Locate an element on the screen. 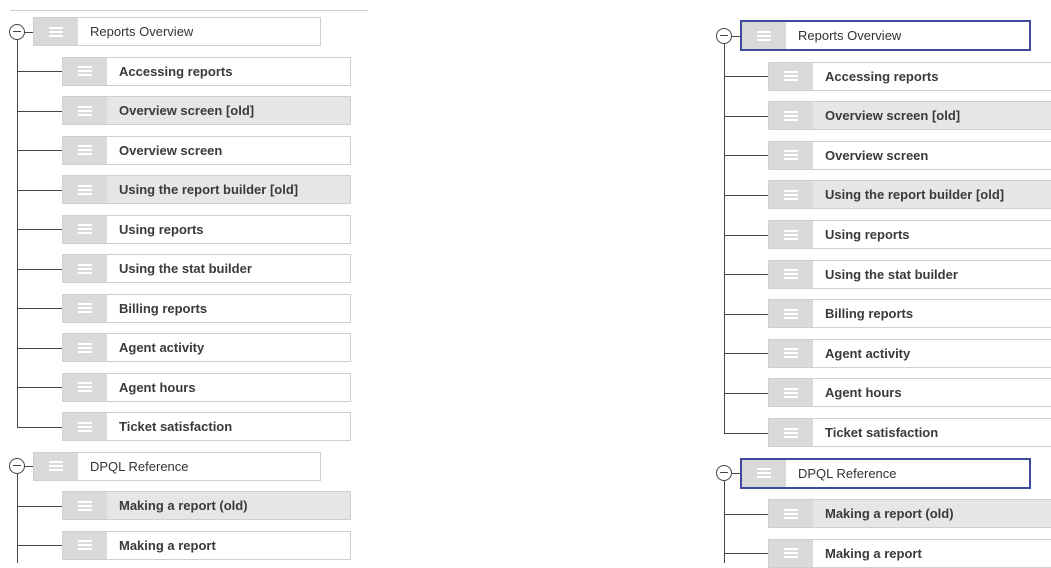 Image resolution: width=1051 pixels, height=568 pixels. tree-item-label: Making a report (old) is located at coordinates (889, 514).